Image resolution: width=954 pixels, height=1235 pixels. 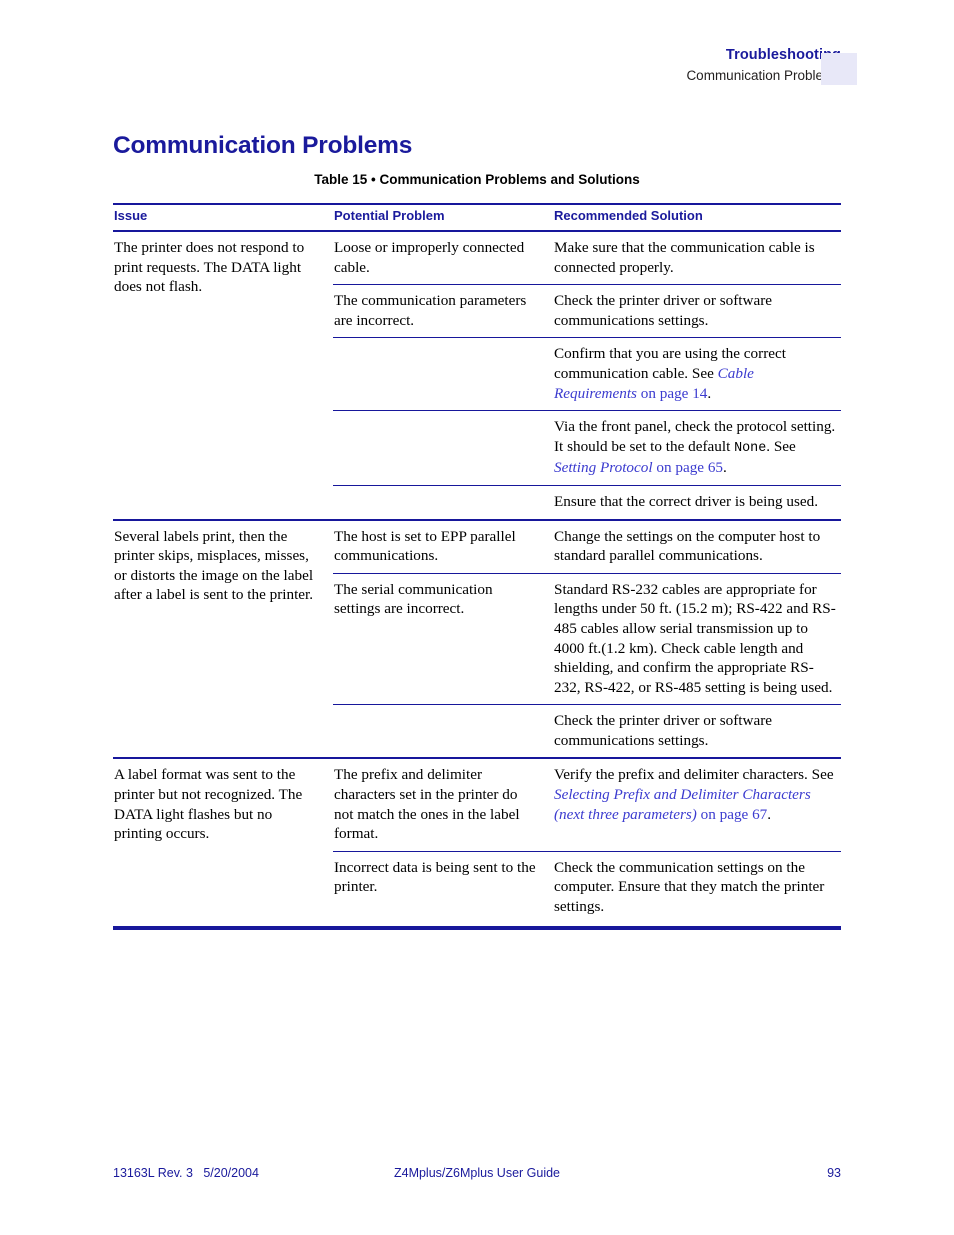 What do you see at coordinates (443, 217) in the screenshot?
I see `column-header-potential-problem: Potential Problem` at bounding box center [443, 217].